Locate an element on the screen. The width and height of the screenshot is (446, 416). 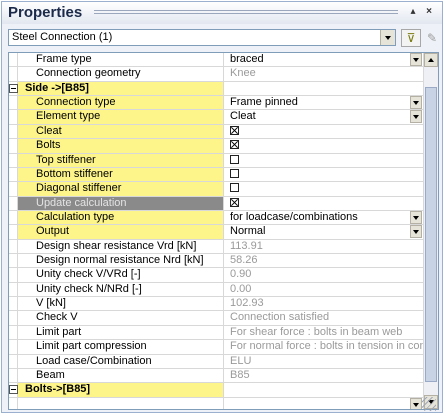
selector-row: Steel Connection (1) ⊽ ✎ is located at coordinates (222, 37).